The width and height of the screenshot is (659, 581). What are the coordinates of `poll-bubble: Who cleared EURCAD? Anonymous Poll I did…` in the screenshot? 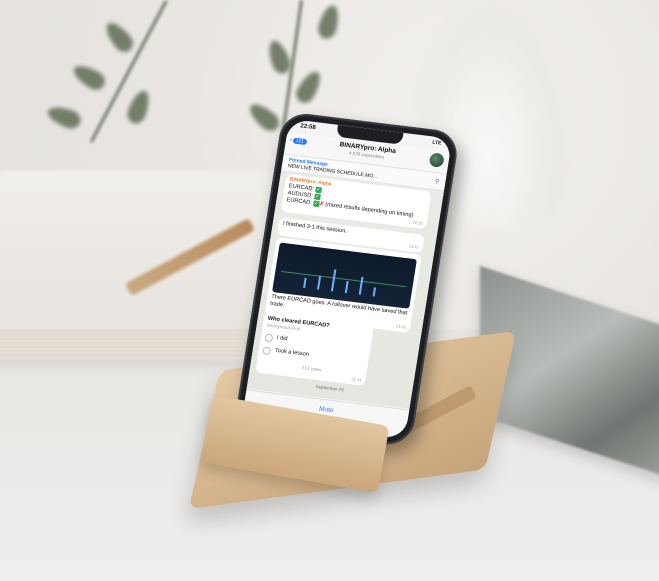 It's located at (315, 349).